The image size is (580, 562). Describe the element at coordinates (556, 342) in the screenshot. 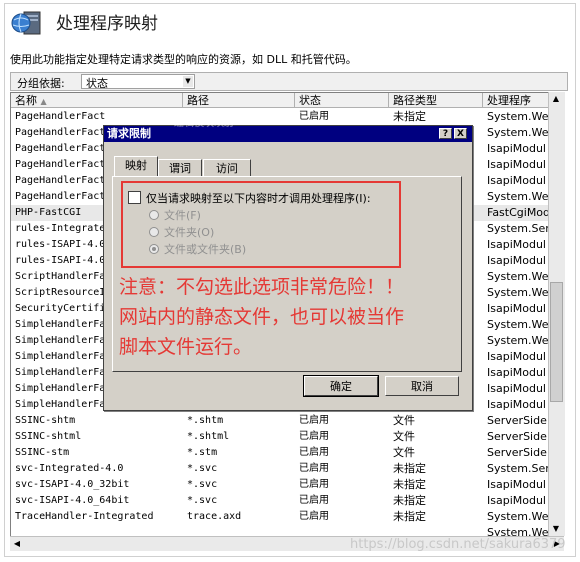

I see `scroll-thumb` at that location.